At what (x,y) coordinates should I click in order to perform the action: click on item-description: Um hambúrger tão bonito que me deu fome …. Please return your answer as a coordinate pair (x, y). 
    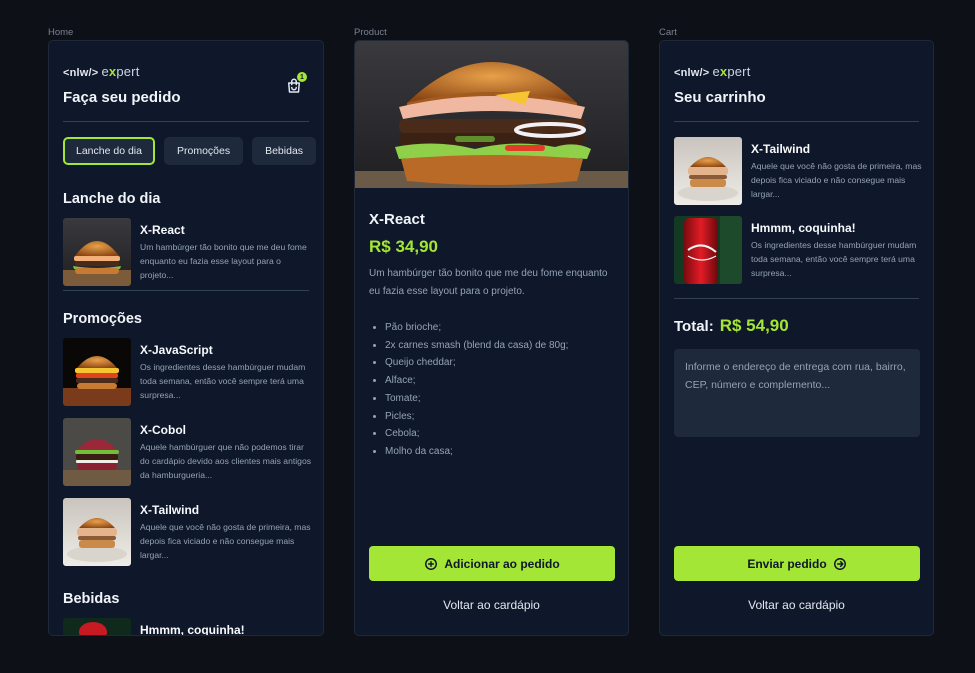
    Looking at the image, I should click on (223, 261).